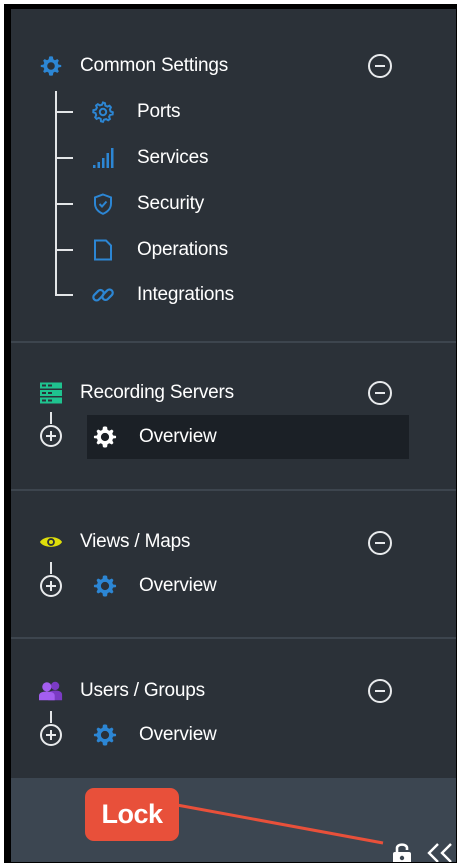 This screenshot has height=867, width=461. I want to click on views-maps-collapse-button, so click(380, 543).